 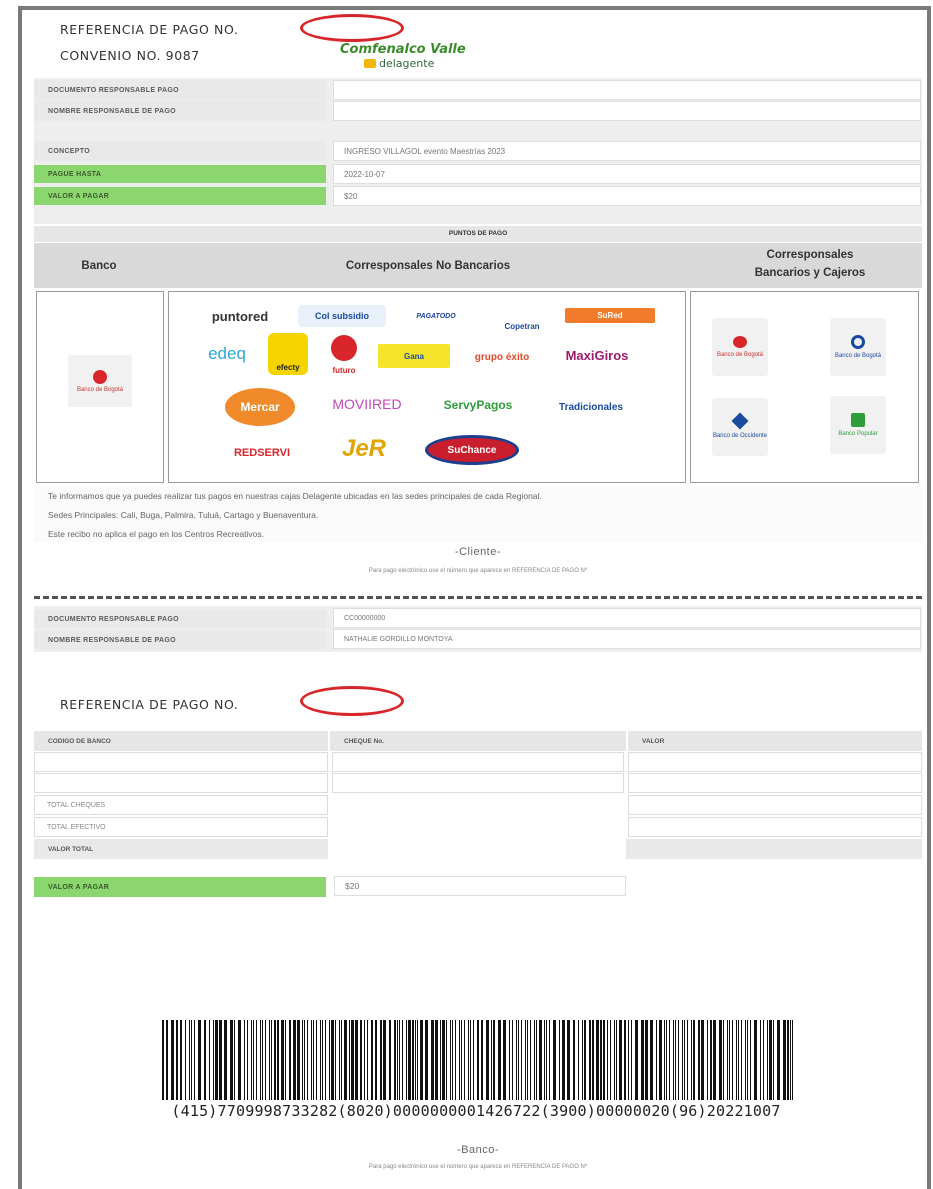 I want to click on edeq-logo: edeq, so click(x=227, y=353).